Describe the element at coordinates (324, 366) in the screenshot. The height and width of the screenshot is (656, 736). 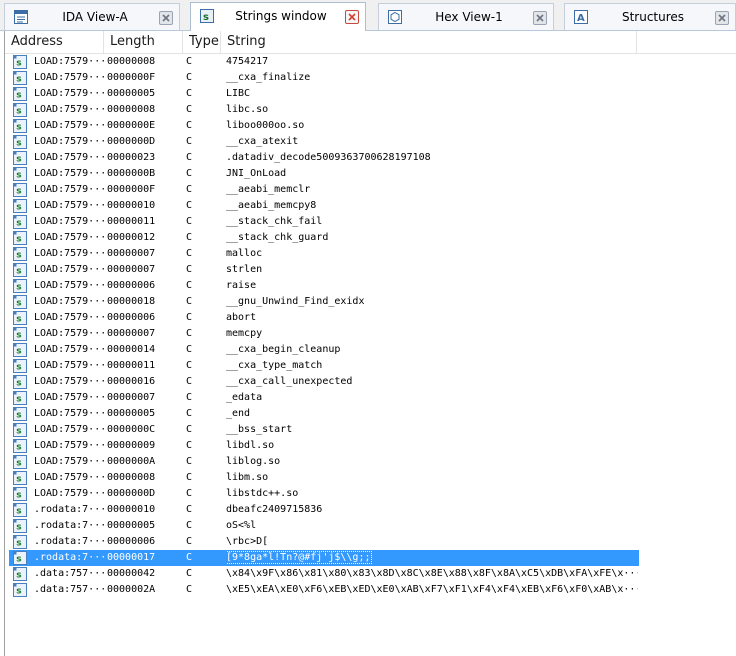
I see `table-row: s LOAD:7579··· 00000011 C __cxa_type_match` at that location.